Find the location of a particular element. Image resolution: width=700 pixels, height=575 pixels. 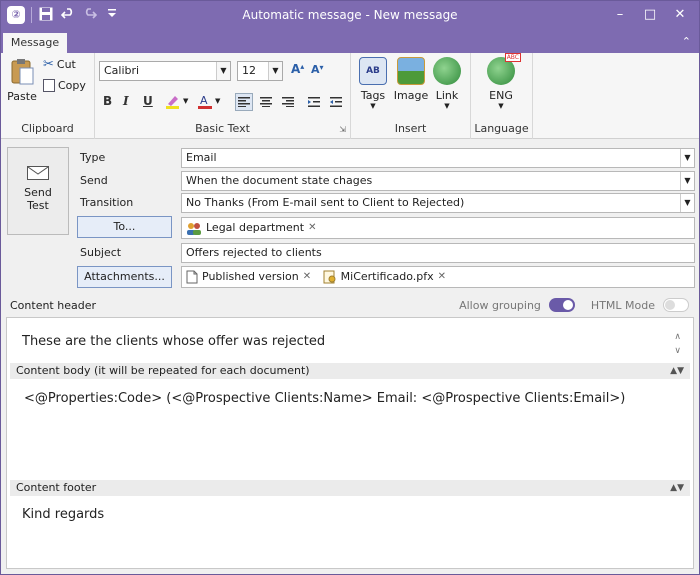

html-mode-label: HTML Mode is located at coordinates (622, 305).